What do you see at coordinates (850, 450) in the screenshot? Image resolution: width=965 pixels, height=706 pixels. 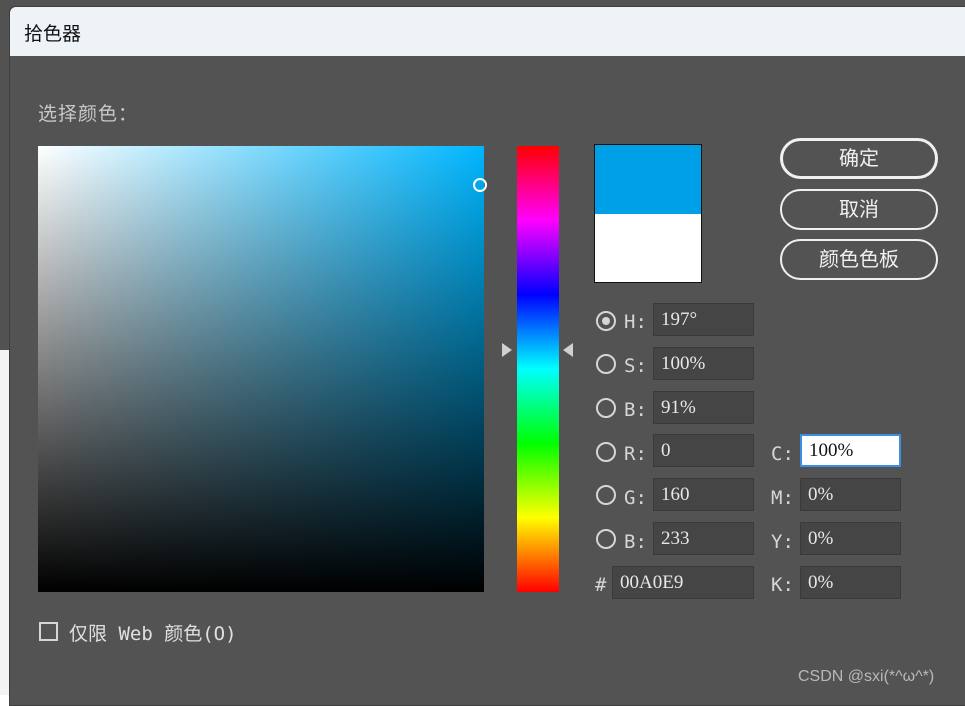 I see `cyan-input: 100%` at bounding box center [850, 450].